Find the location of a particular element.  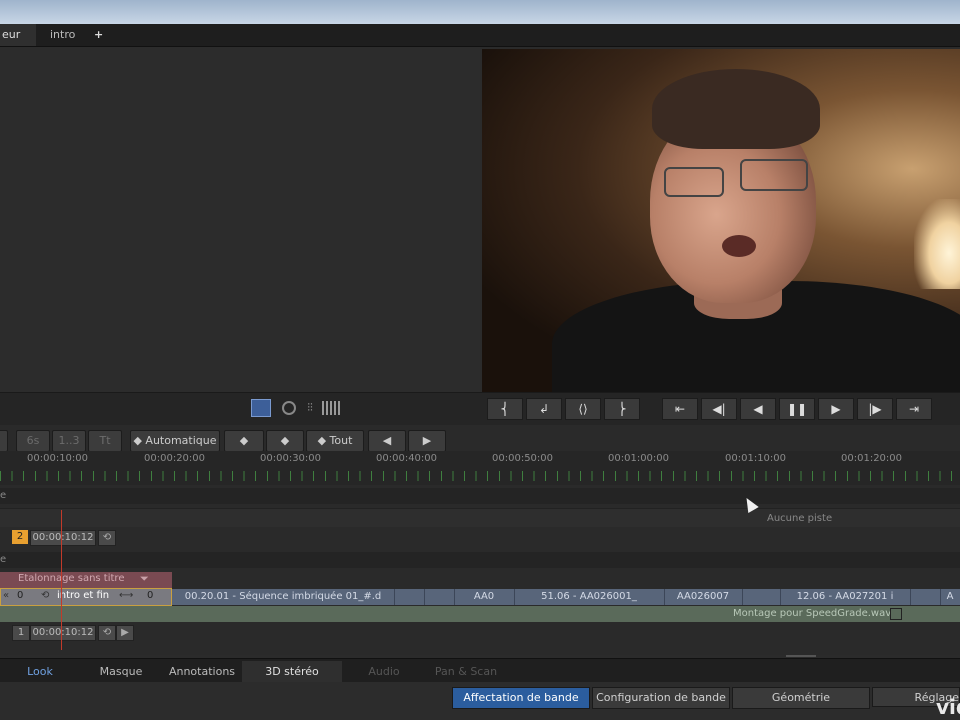

tab-look: Look is located at coordinates (40, 672).